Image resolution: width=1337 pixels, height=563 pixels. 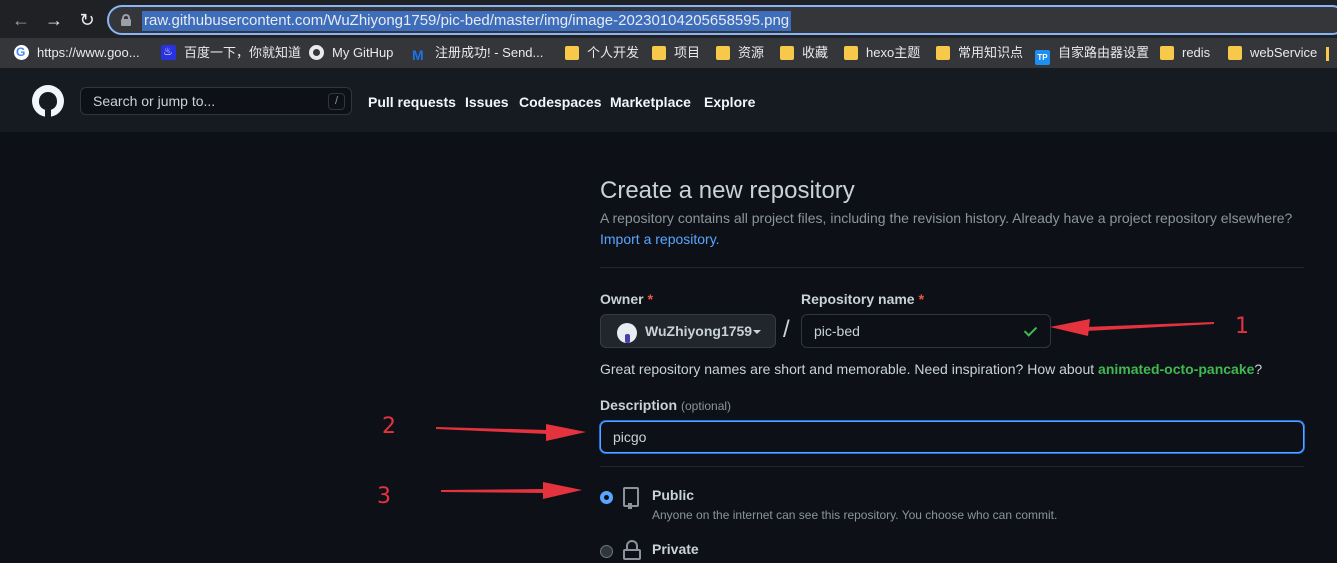 I want to click on bookmark-github: My GitHup, so click(x=351, y=53).